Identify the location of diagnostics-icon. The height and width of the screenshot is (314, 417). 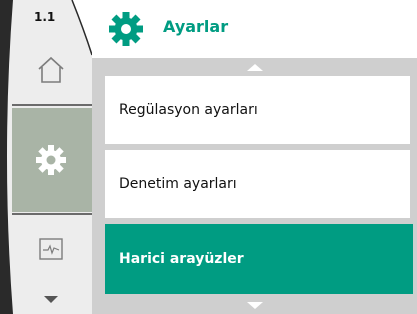
(51, 249).